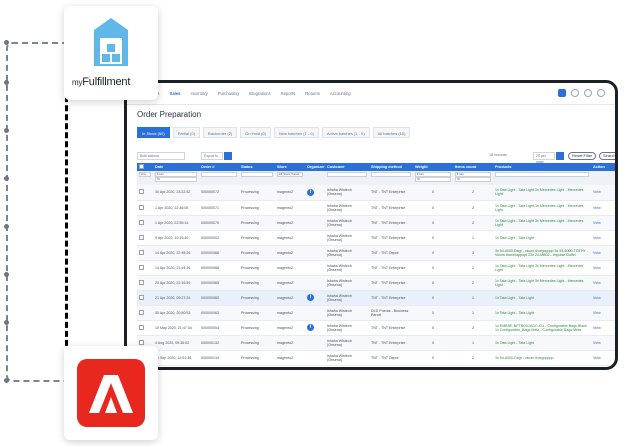 The width and height of the screenshot is (624, 446). Describe the element at coordinates (347, 174) in the screenshot. I see `customer-filter` at that location.